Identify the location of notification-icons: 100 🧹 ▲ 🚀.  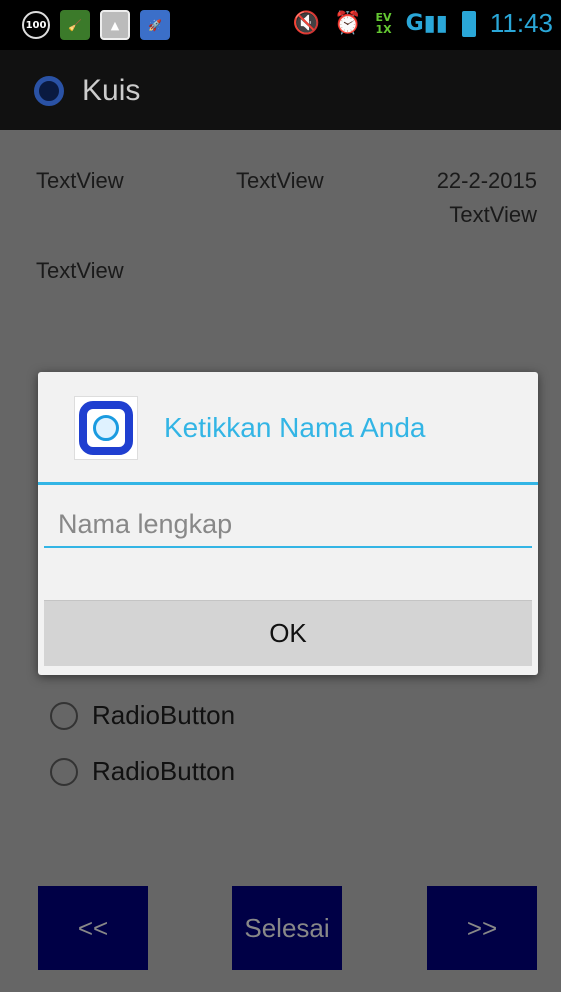
(96, 25).